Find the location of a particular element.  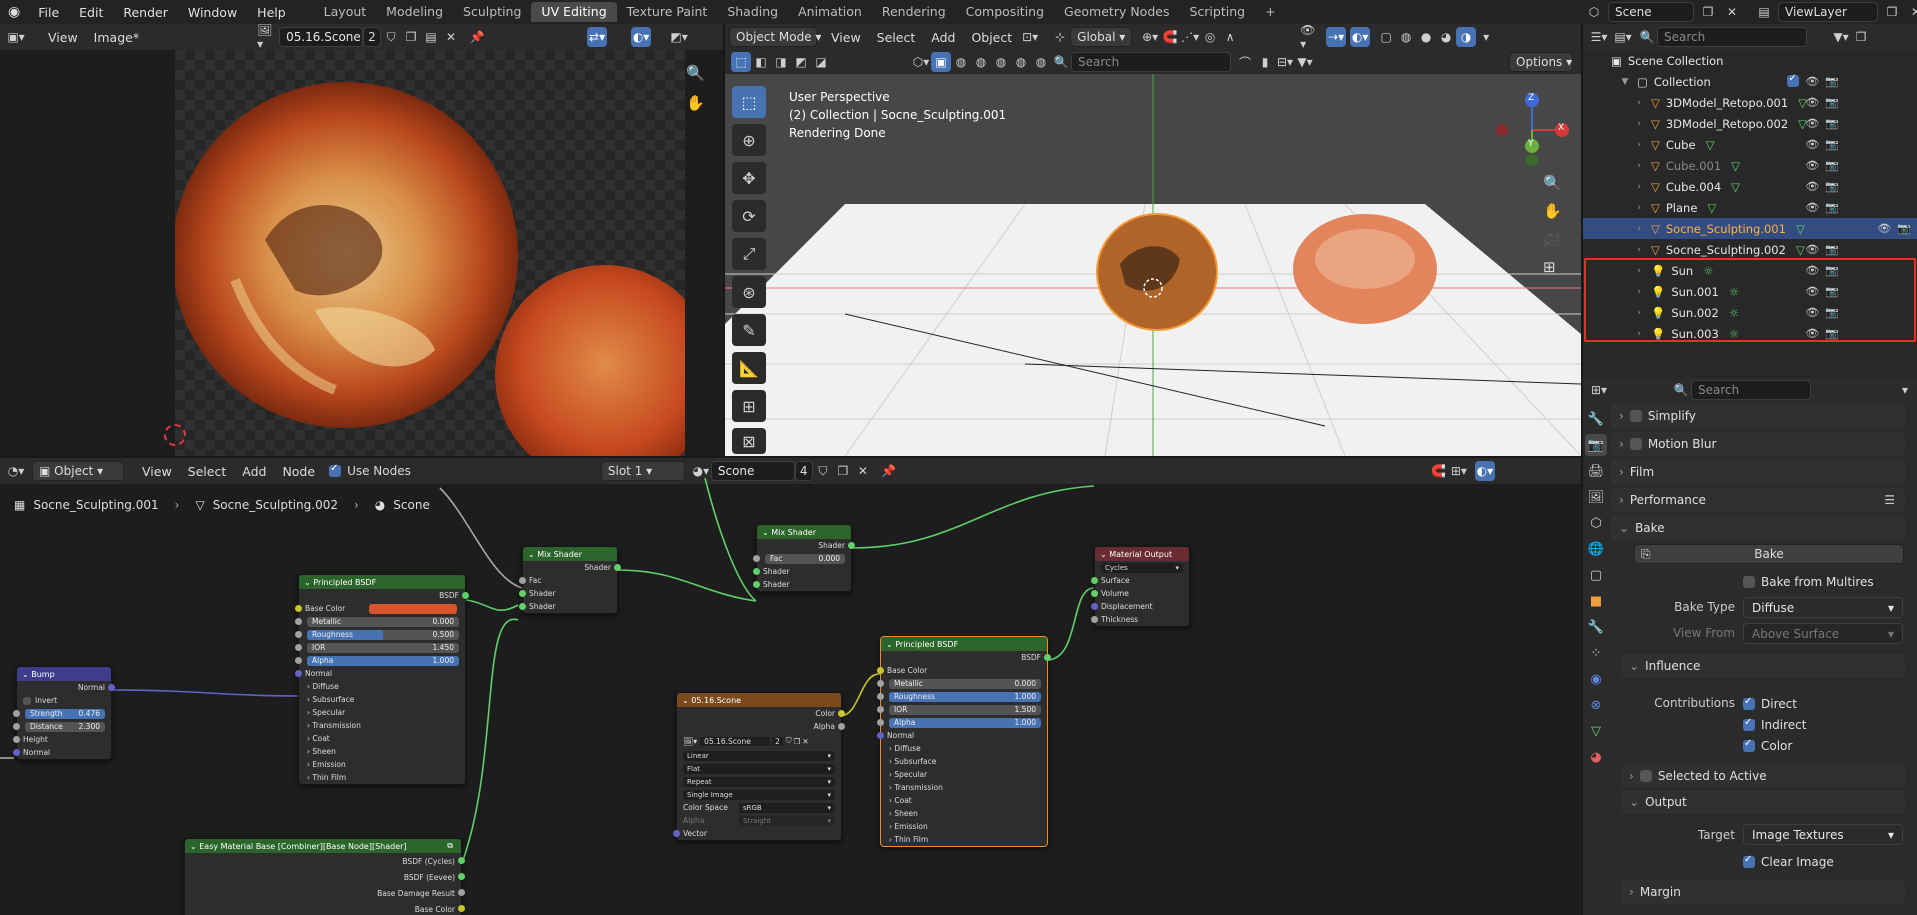

orientation-dropdown: Global ▾ is located at coordinates (1101, 37).